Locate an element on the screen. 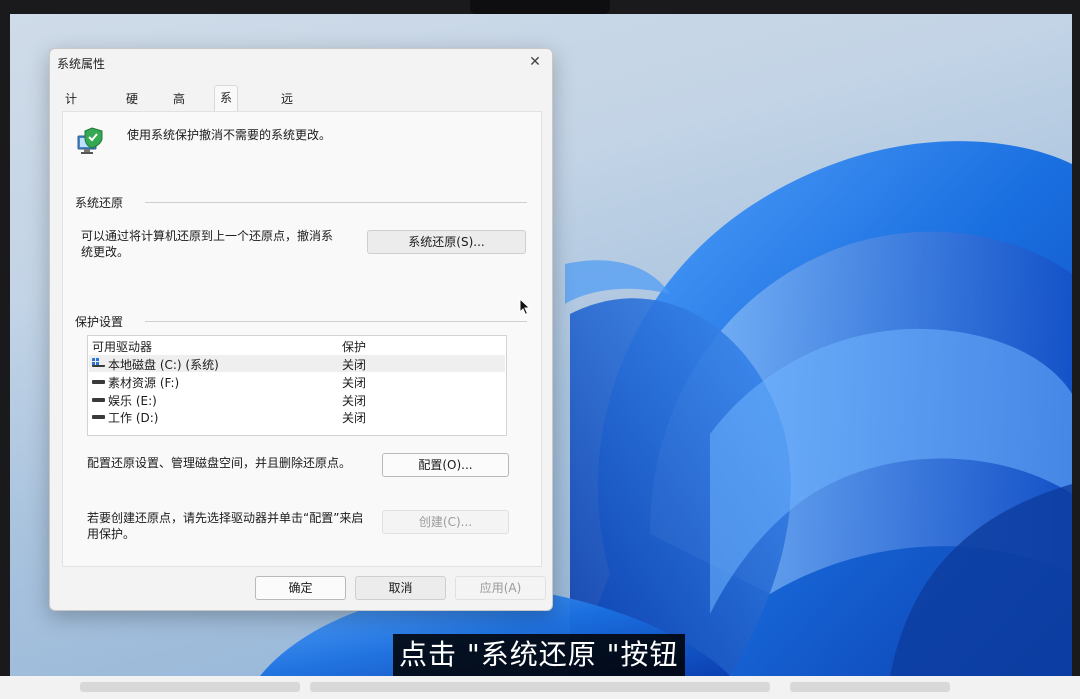  video-caption: 点击 "系统还原 "按钮 is located at coordinates (539, 655).